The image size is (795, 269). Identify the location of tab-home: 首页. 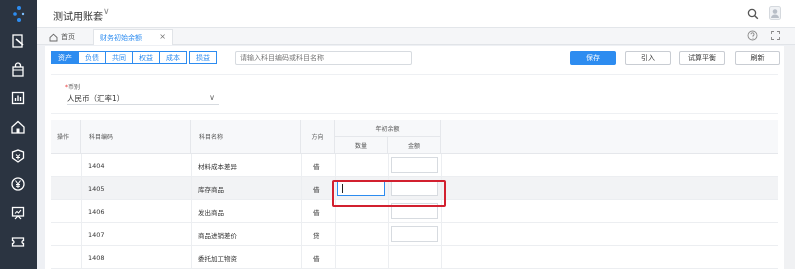
(62, 37).